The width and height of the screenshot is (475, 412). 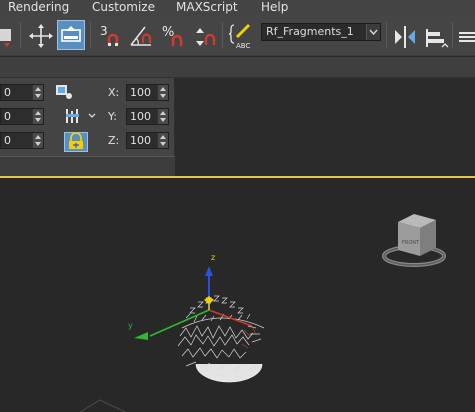 I want to click on pivot-icon, so click(x=81, y=116).